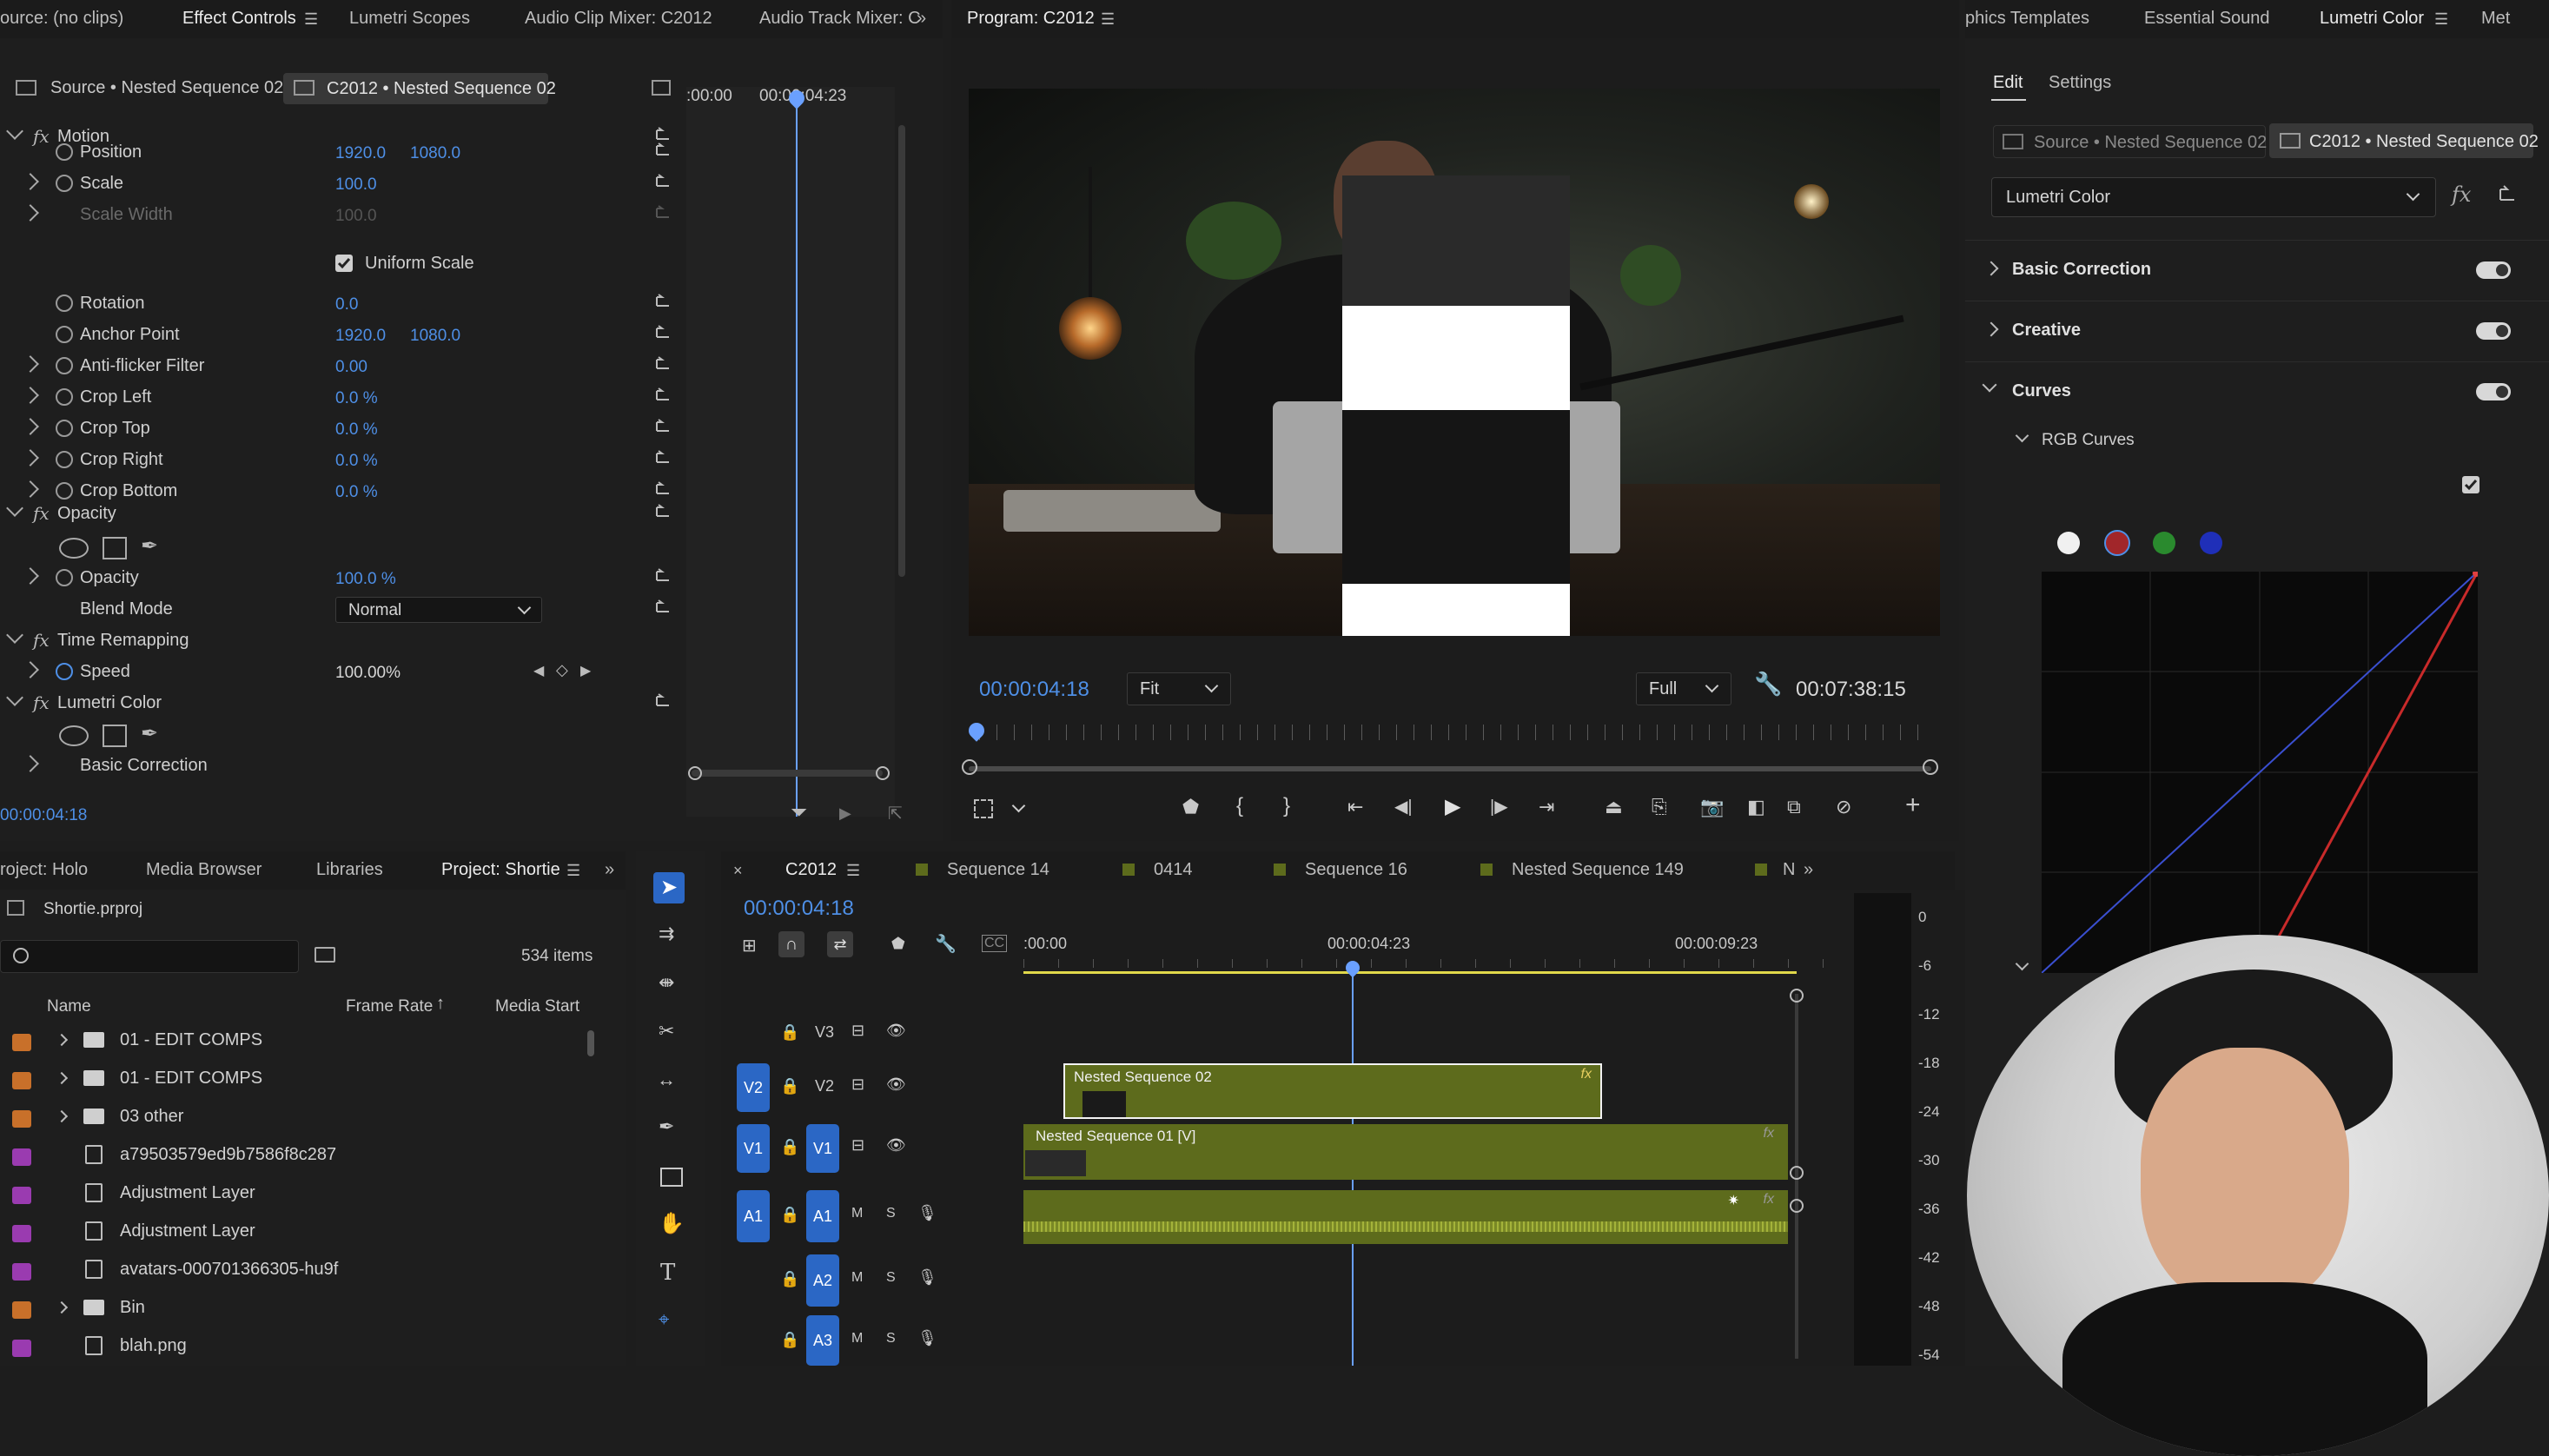 The height and width of the screenshot is (1456, 2549). I want to click on chevron-down-icon, so click(2022, 435).